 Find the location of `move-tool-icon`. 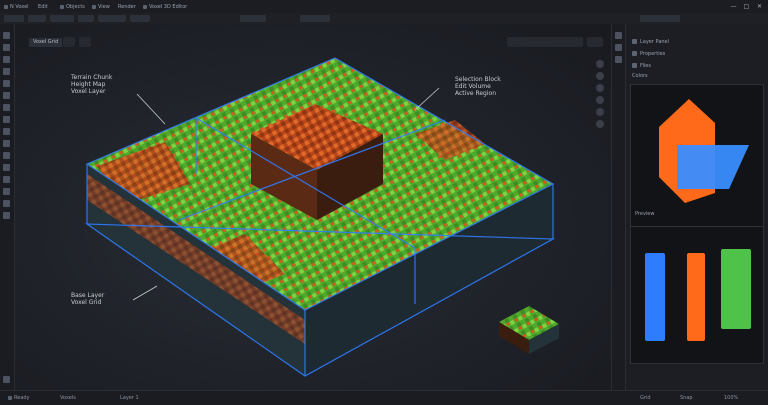

move-tool-icon is located at coordinates (6, 47).